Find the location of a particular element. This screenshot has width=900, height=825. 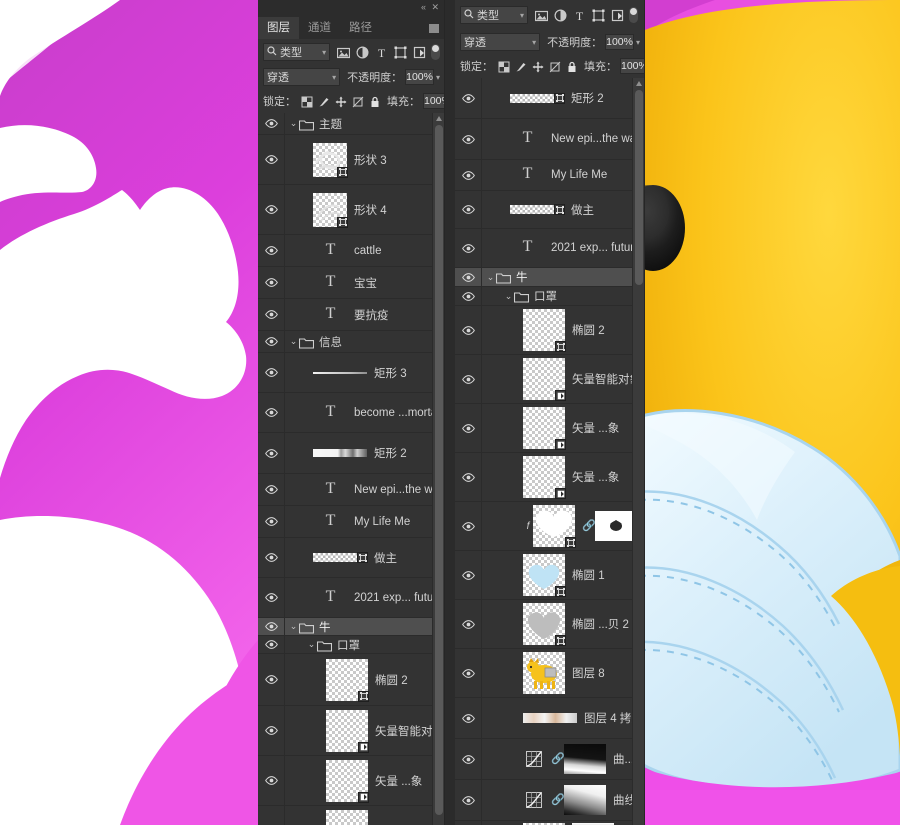

close-panel-icon: ✕ is located at coordinates (435, 7).